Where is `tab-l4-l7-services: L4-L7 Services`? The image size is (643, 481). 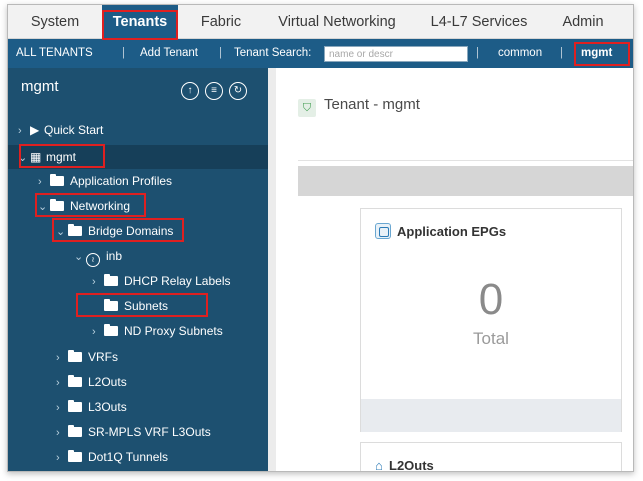 tab-l4-l7-services: L4-L7 Services is located at coordinates (479, 22).